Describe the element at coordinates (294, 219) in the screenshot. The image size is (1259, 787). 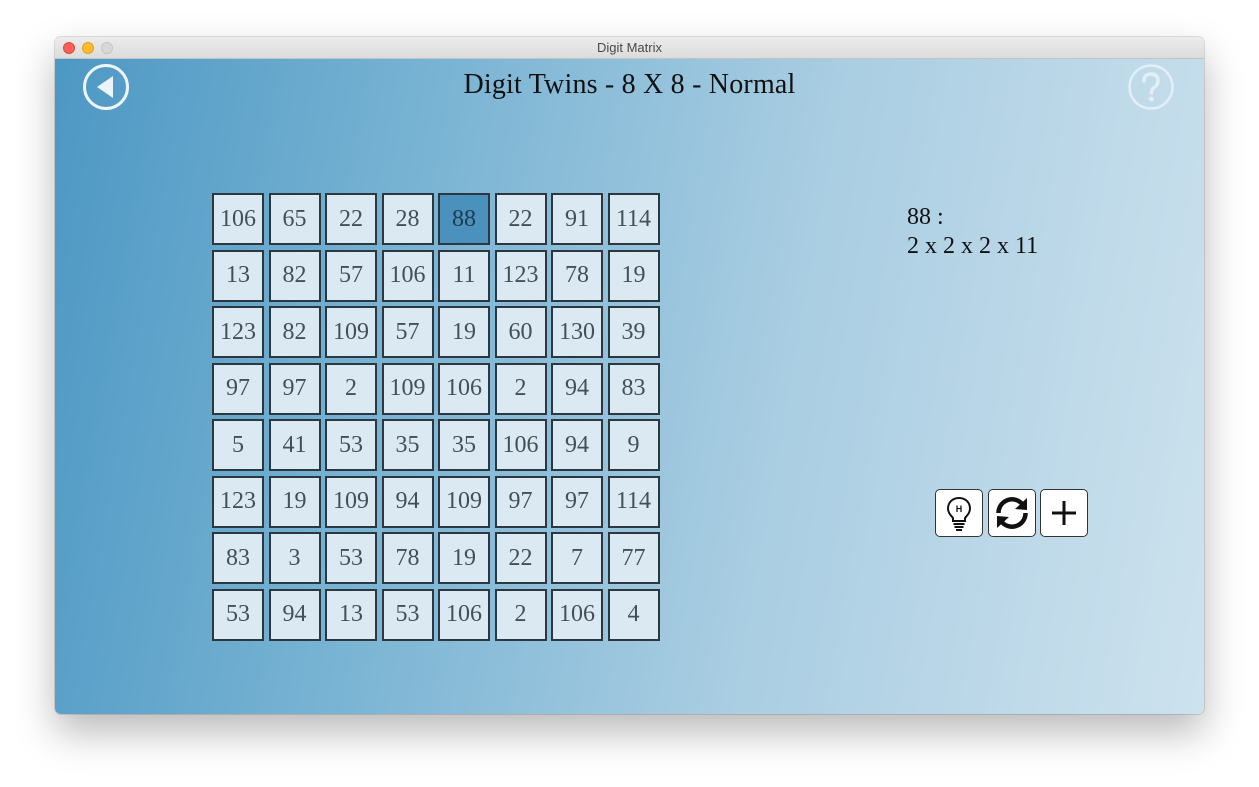
I see `grid-cell: 65` at that location.